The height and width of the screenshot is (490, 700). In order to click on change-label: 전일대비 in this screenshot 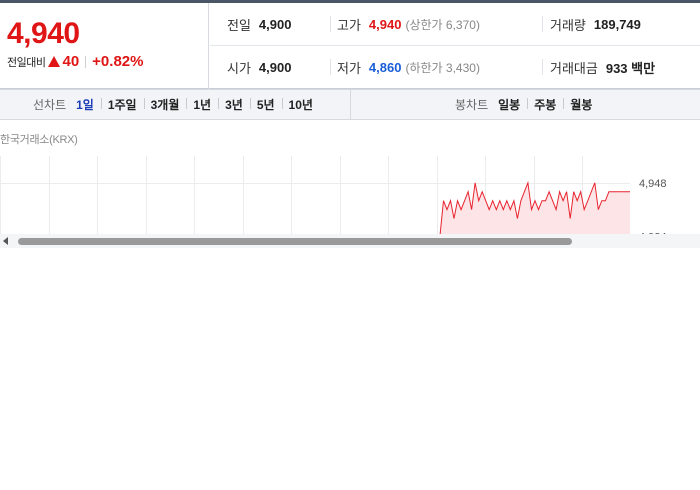, I will do `click(26, 62)`.